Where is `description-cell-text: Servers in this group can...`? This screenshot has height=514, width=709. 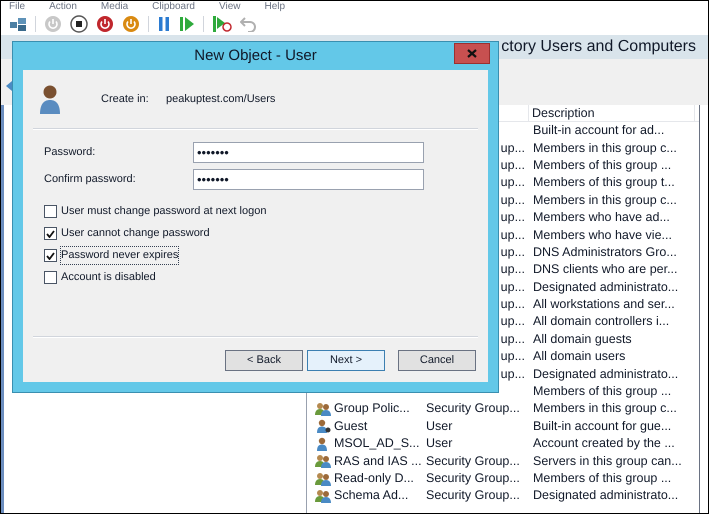
description-cell-text: Servers in this group can... is located at coordinates (607, 461).